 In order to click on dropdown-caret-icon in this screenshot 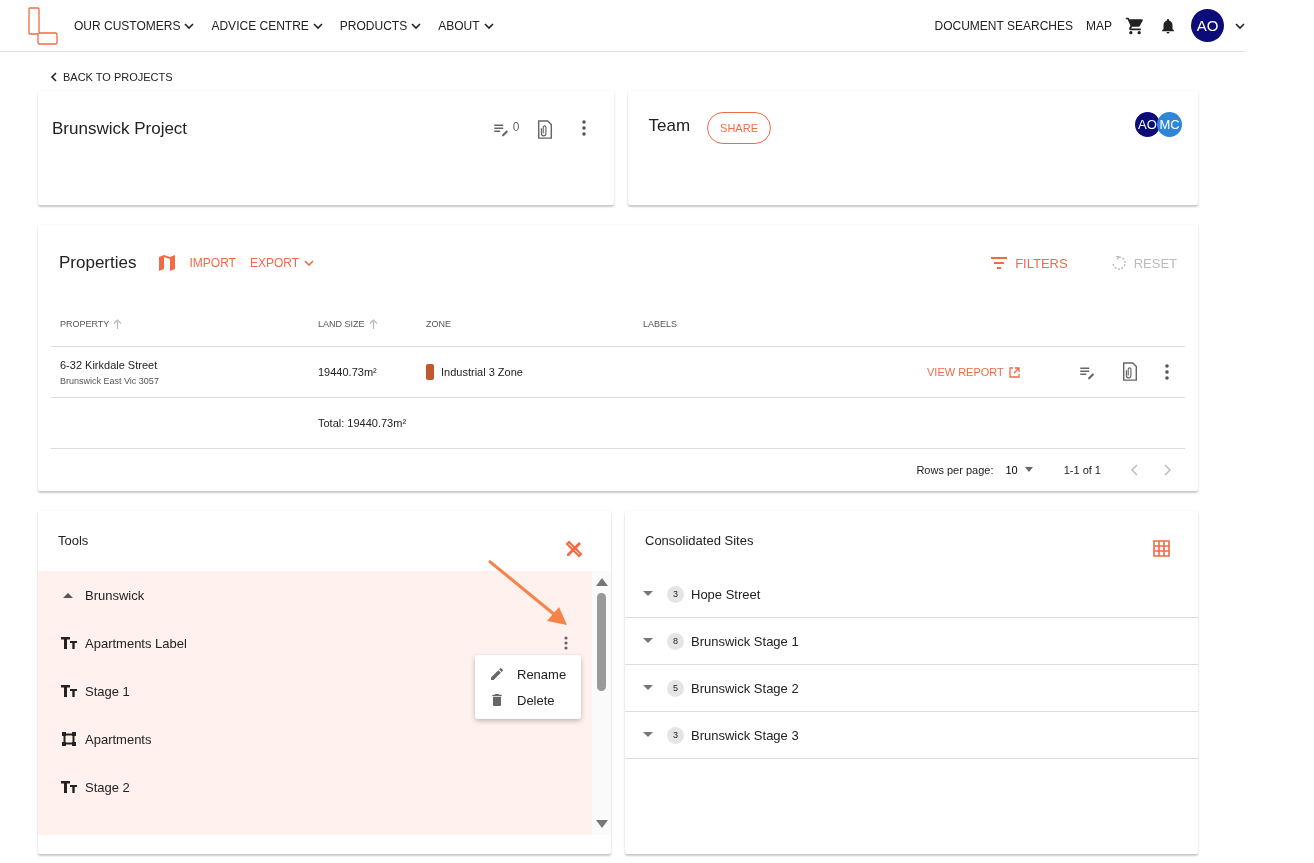, I will do `click(1028, 470)`.